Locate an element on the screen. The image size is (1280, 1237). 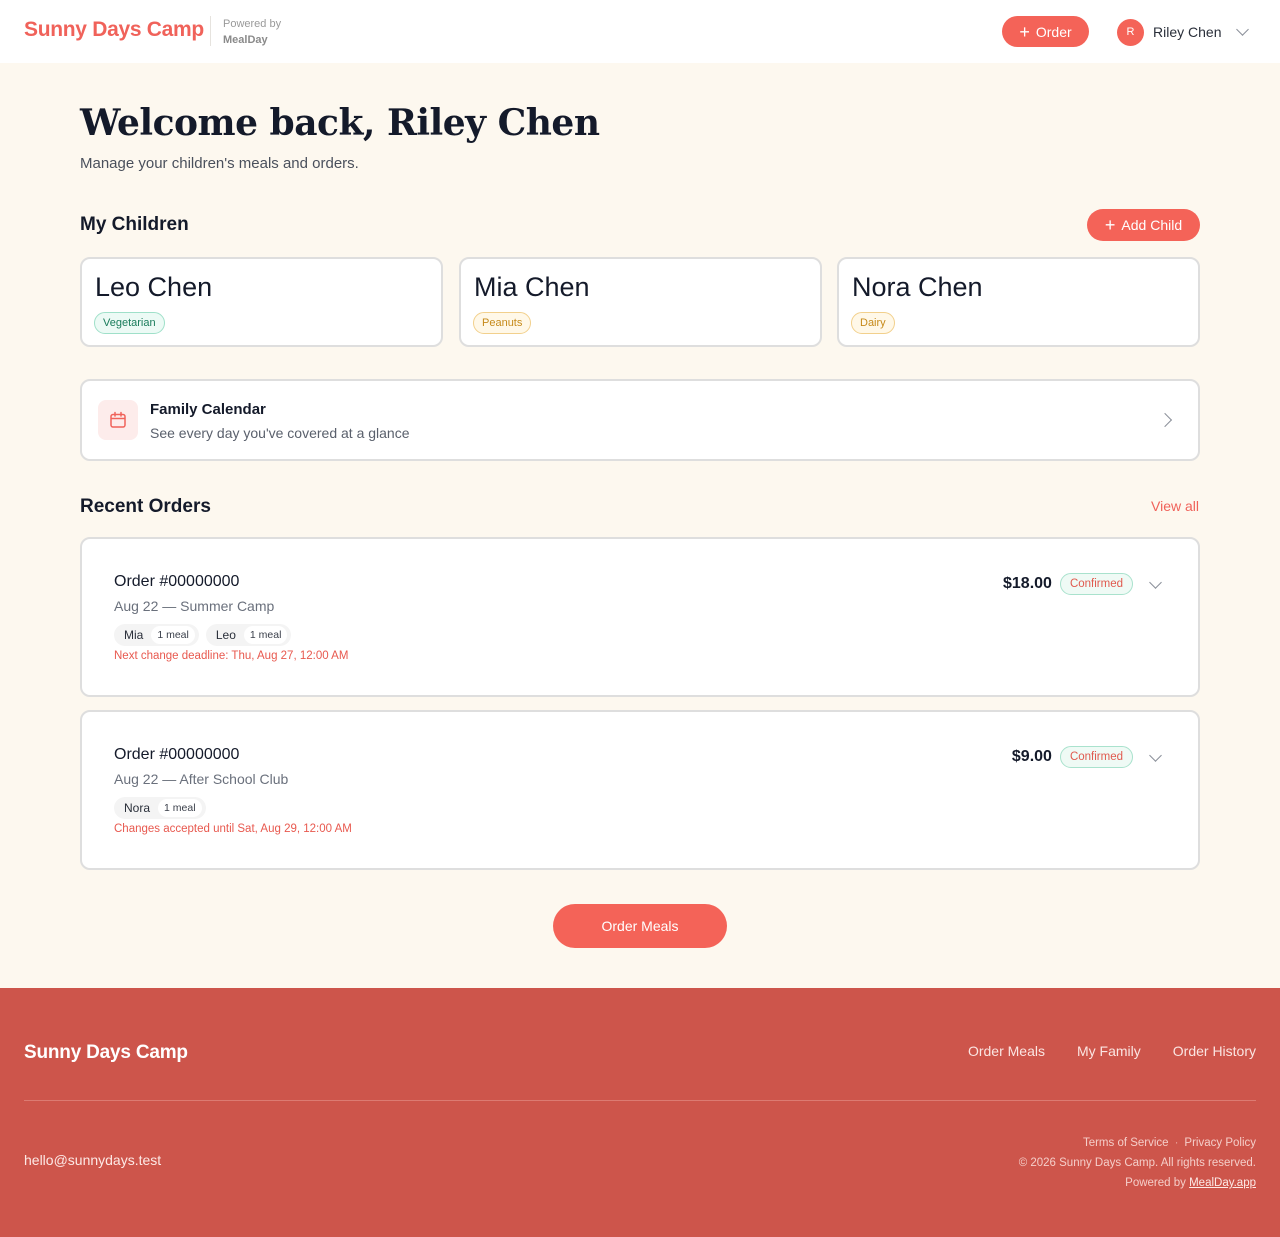
user-name: Riley Chen is located at coordinates (1187, 32).